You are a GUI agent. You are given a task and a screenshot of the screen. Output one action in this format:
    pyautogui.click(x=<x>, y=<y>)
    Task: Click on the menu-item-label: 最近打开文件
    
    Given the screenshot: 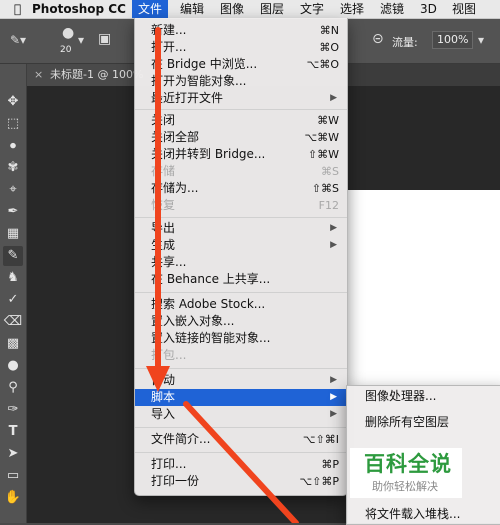 What is the action you would take?
    pyautogui.click(x=187, y=98)
    